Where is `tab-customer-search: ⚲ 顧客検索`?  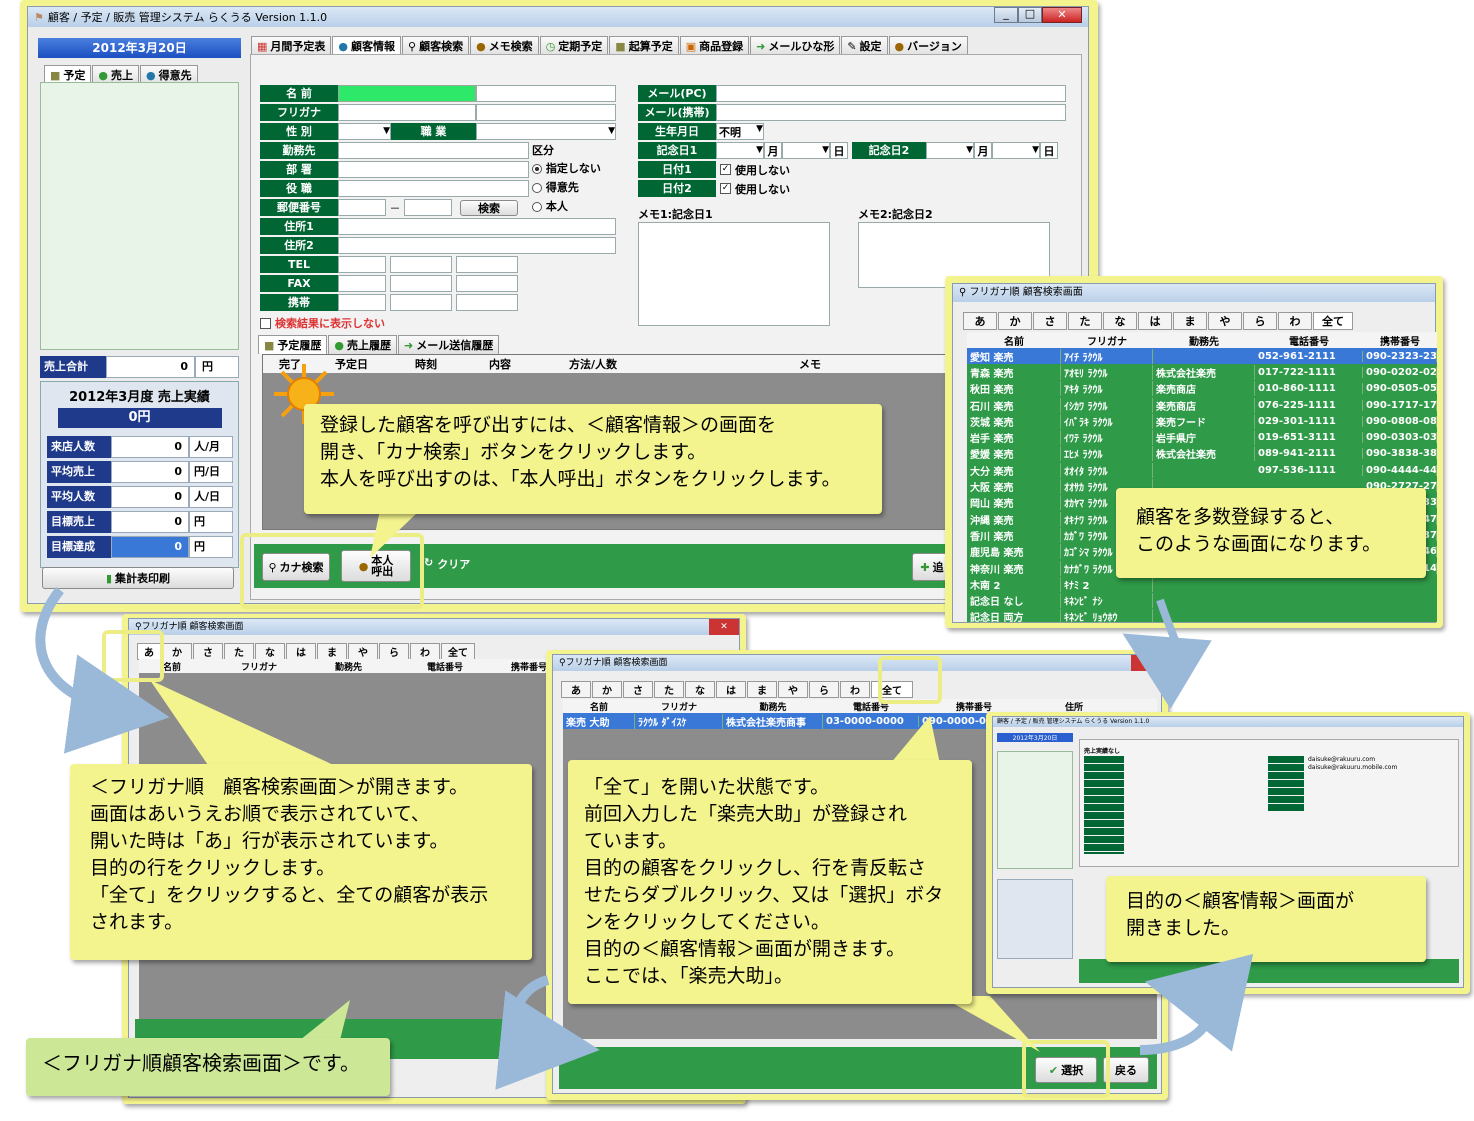
tab-customer-search: ⚲ 顧客検索 is located at coordinates (436, 45).